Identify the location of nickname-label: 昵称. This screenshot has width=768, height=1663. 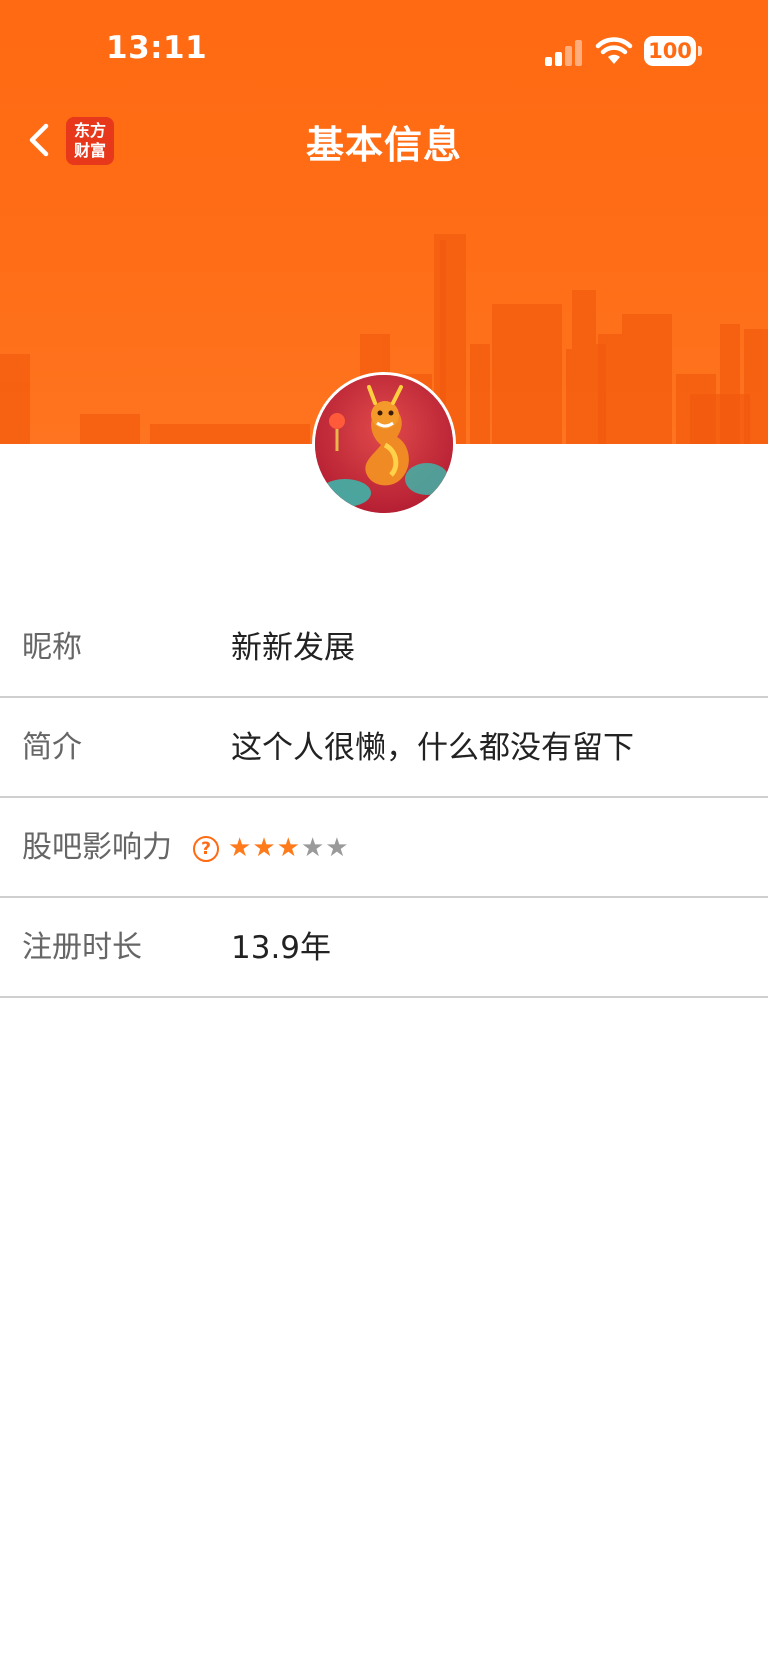
(52, 647).